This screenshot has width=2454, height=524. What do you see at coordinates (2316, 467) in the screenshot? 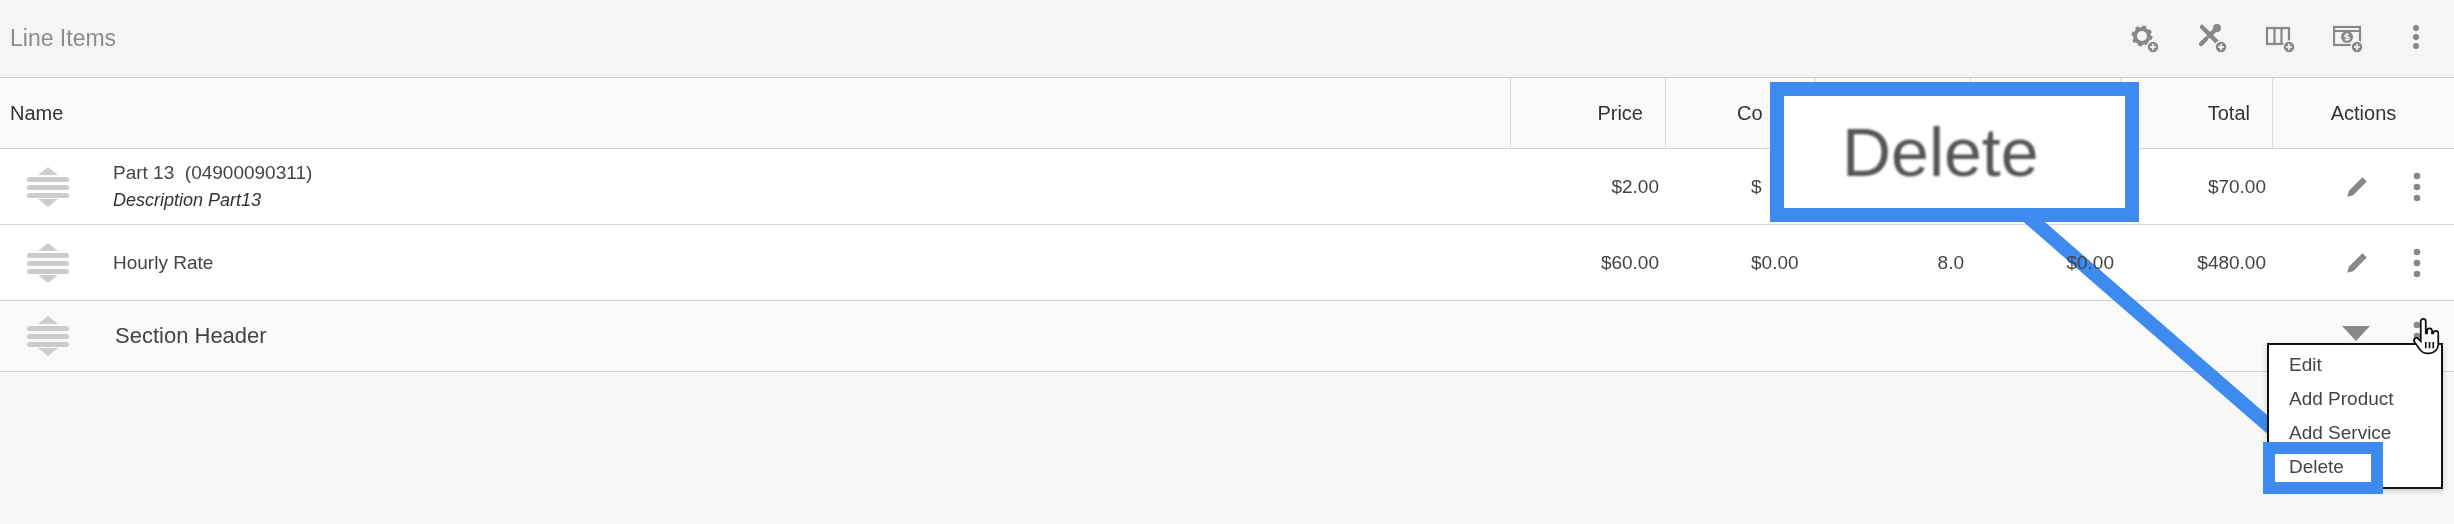
I see `menu-item: Delete` at bounding box center [2316, 467].